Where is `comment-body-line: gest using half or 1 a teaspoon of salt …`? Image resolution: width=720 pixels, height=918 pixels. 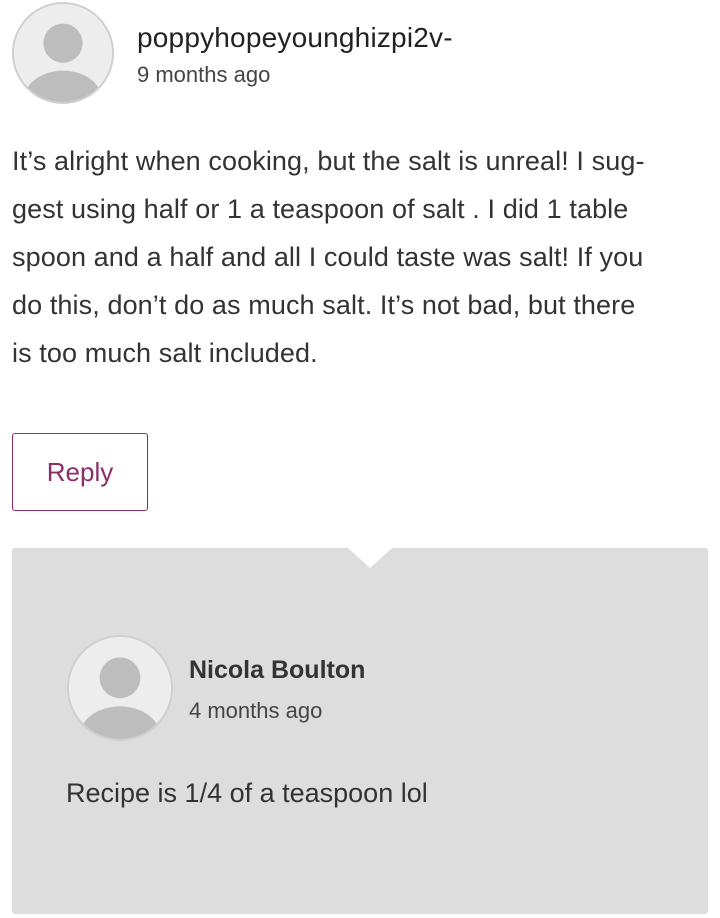 comment-body-line: gest using half or 1 a teaspoon of salt … is located at coordinates (320, 209).